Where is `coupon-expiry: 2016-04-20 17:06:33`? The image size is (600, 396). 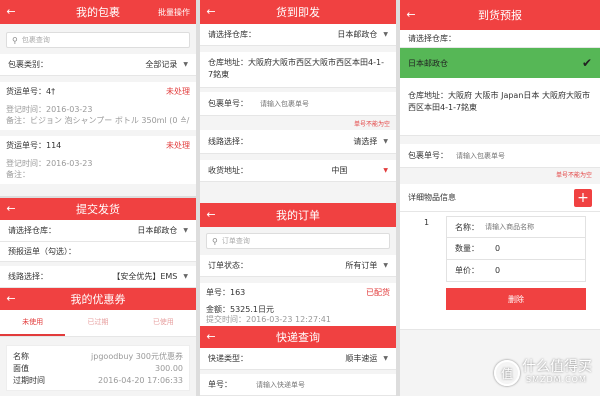
coupon-expiry: 2016-04-20 17:06:33 is located at coordinates (140, 380).